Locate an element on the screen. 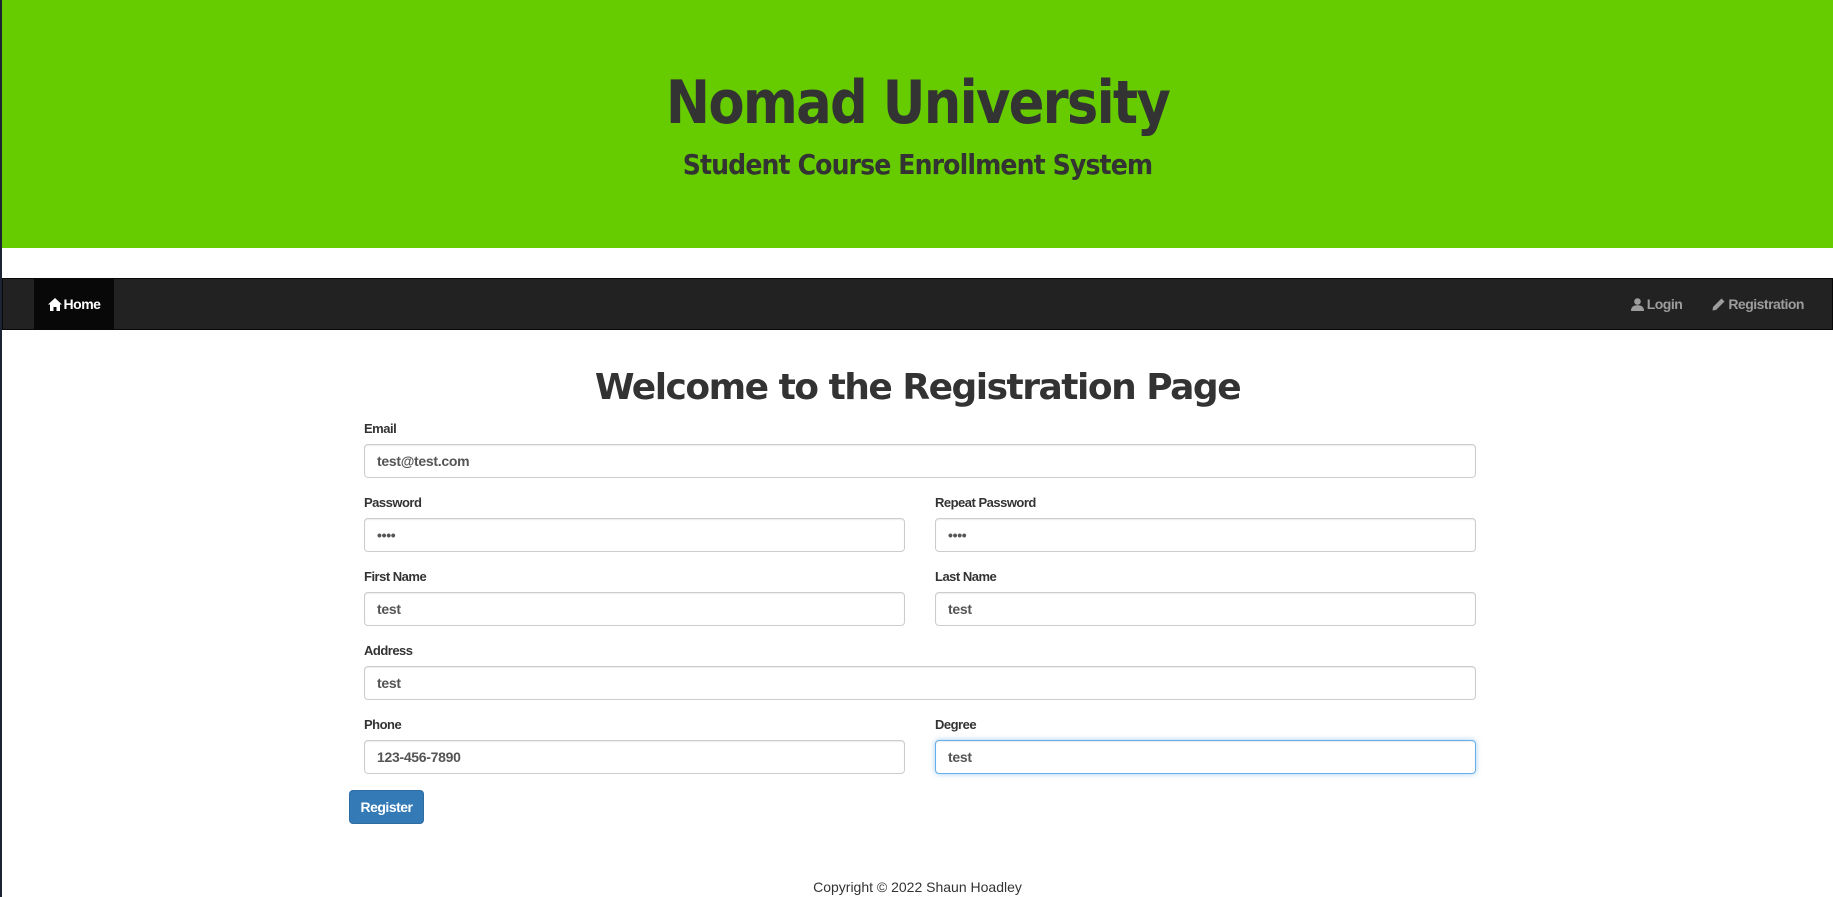 This screenshot has width=1833, height=897. email-group: Email test@test.com is located at coordinates (920, 449).